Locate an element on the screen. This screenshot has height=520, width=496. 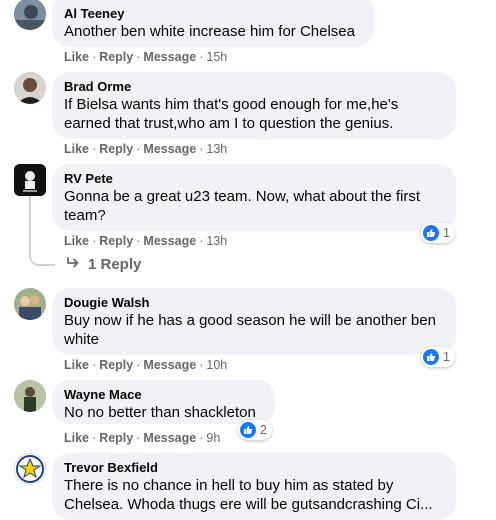
comment-time: 9h is located at coordinates (213, 438).